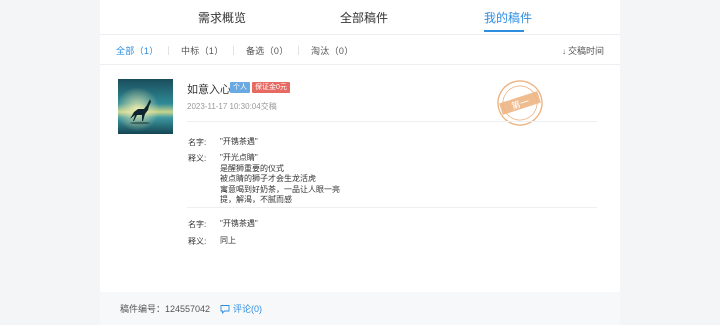  What do you see at coordinates (145, 106) in the screenshot?
I see `avatar` at bounding box center [145, 106].